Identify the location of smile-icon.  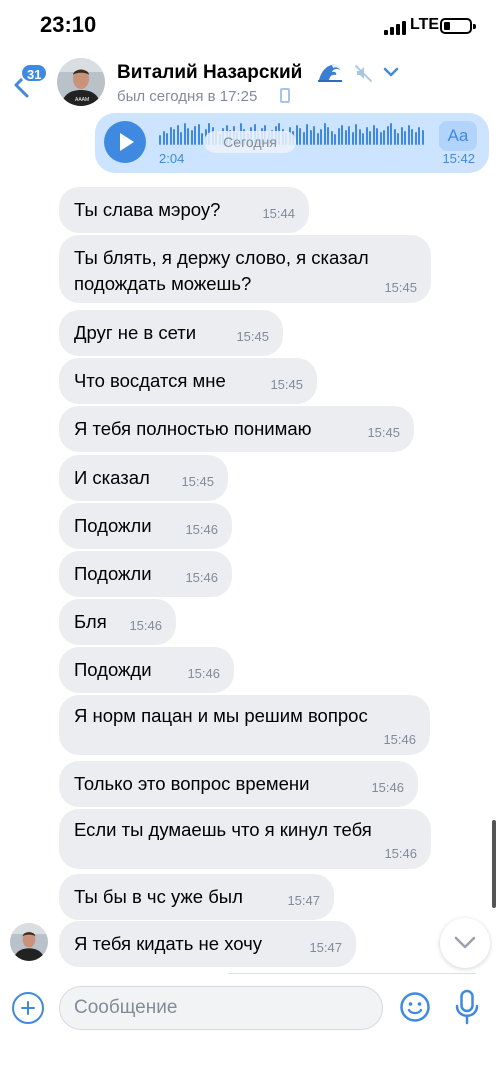
(415, 1007).